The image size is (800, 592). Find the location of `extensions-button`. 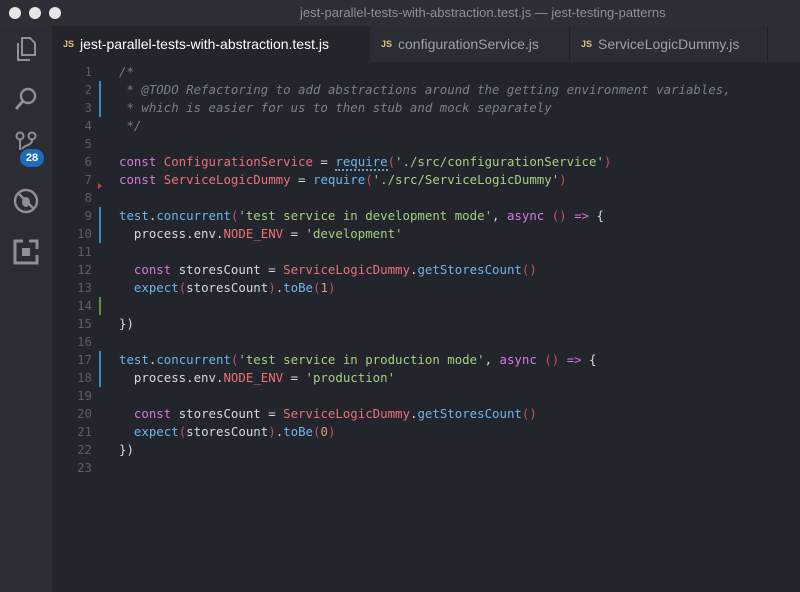

extensions-button is located at coordinates (26, 252).